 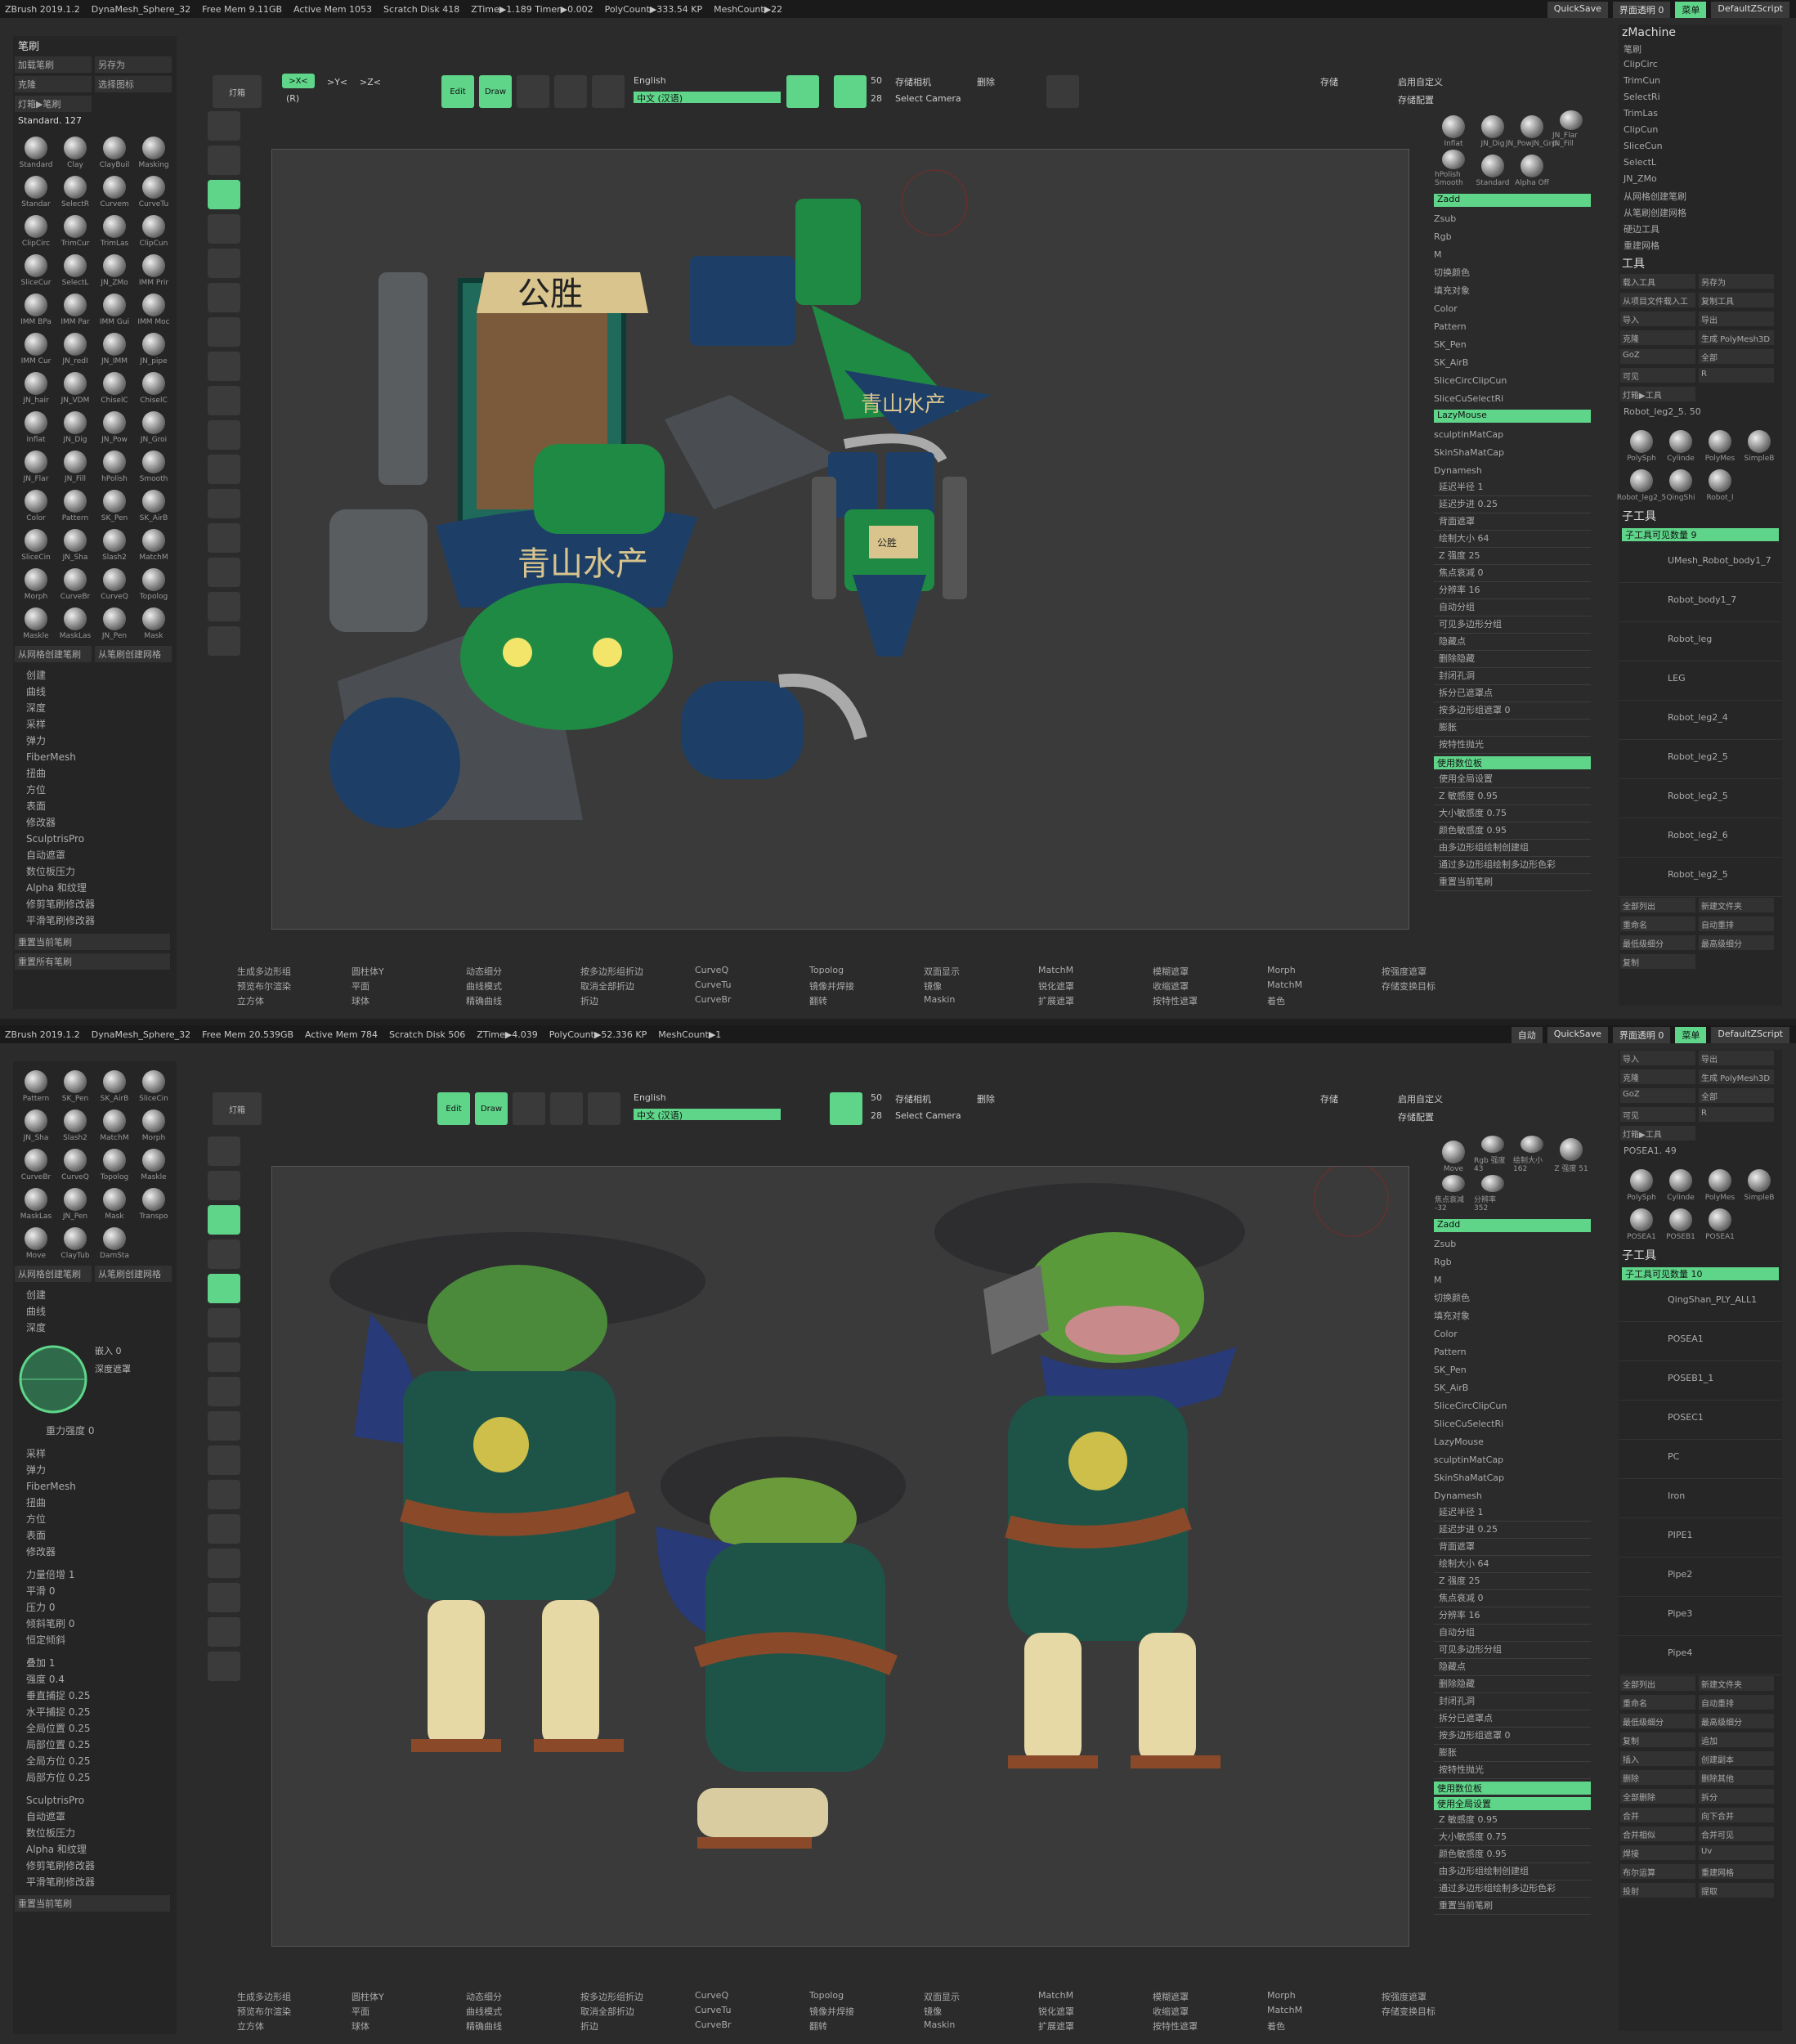 I want to click on right-slider: Z 敏感度 0.95, so click(x=1512, y=1821).